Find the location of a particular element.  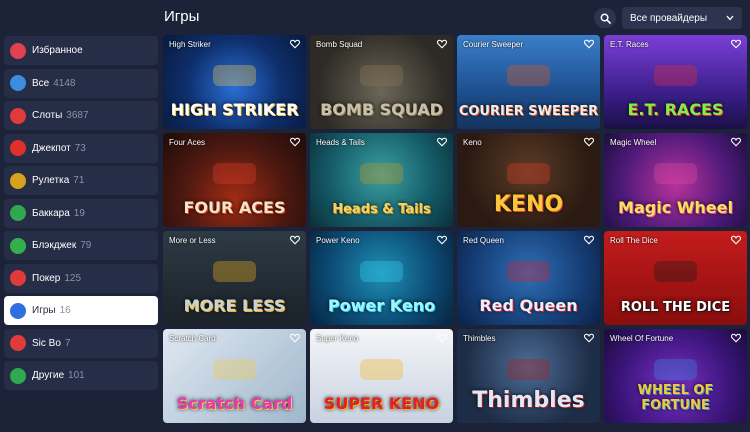

sidebar-item: Блэкджек 79 is located at coordinates (81, 245).